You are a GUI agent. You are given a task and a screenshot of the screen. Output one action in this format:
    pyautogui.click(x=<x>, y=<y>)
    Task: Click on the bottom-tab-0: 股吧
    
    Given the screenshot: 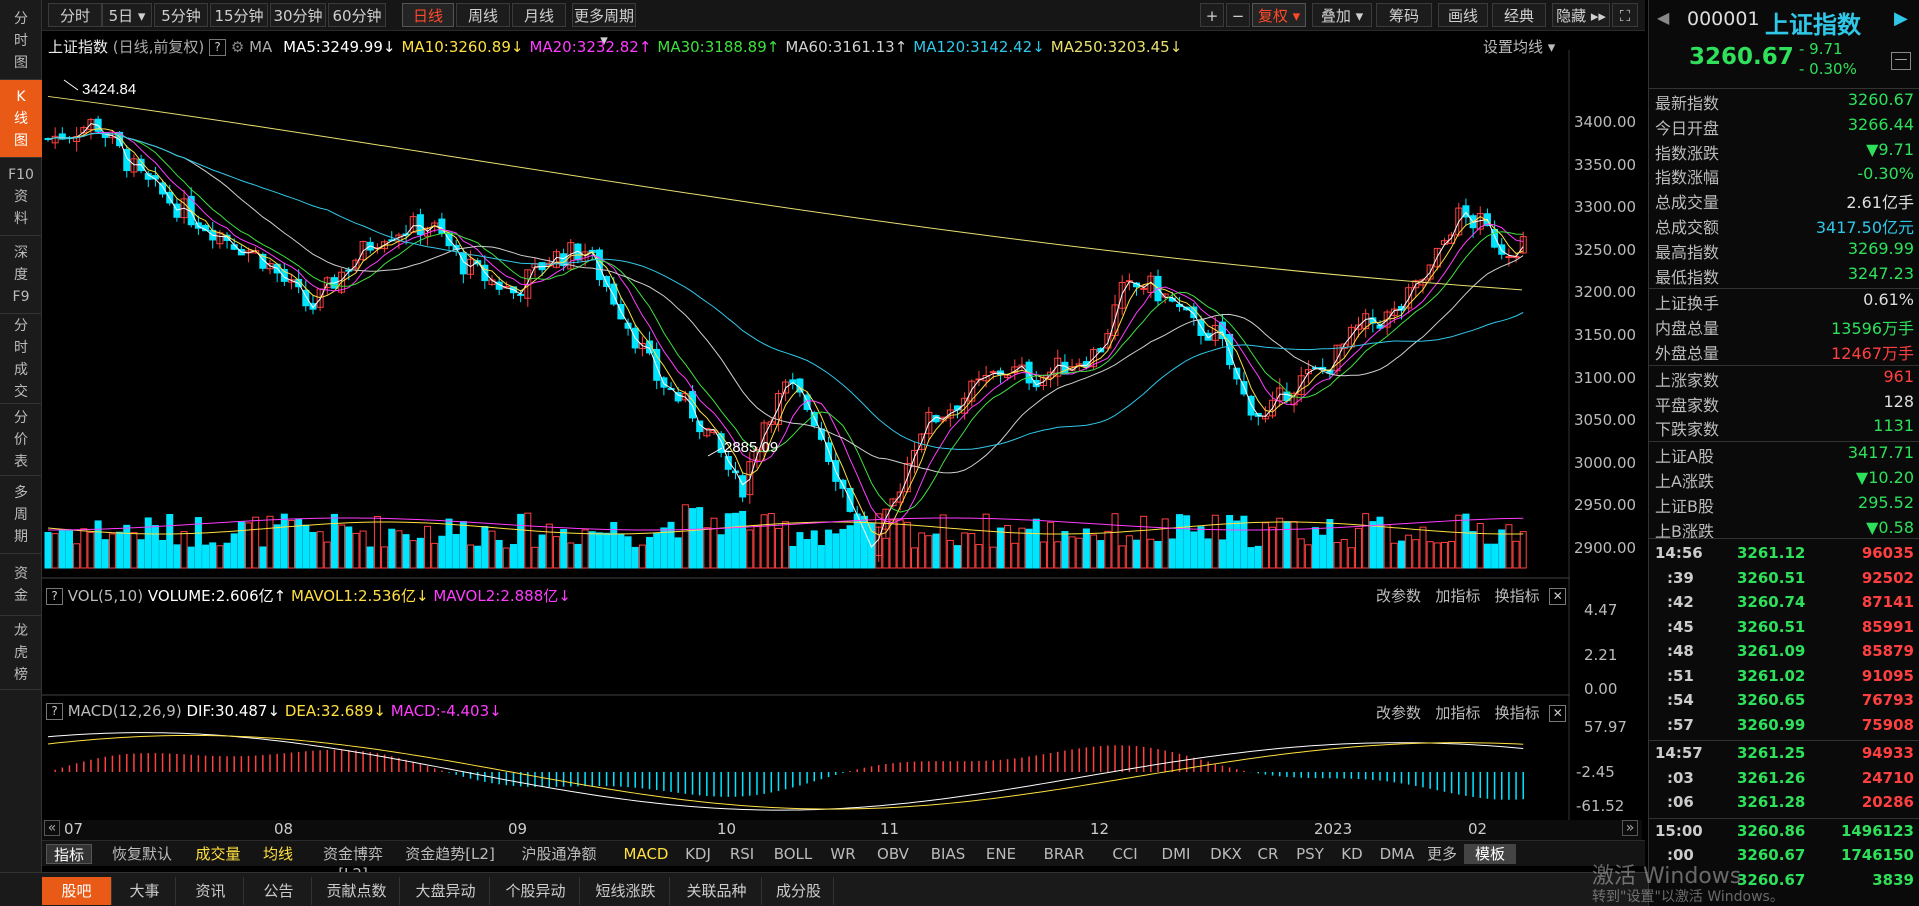 What is the action you would take?
    pyautogui.click(x=77, y=891)
    